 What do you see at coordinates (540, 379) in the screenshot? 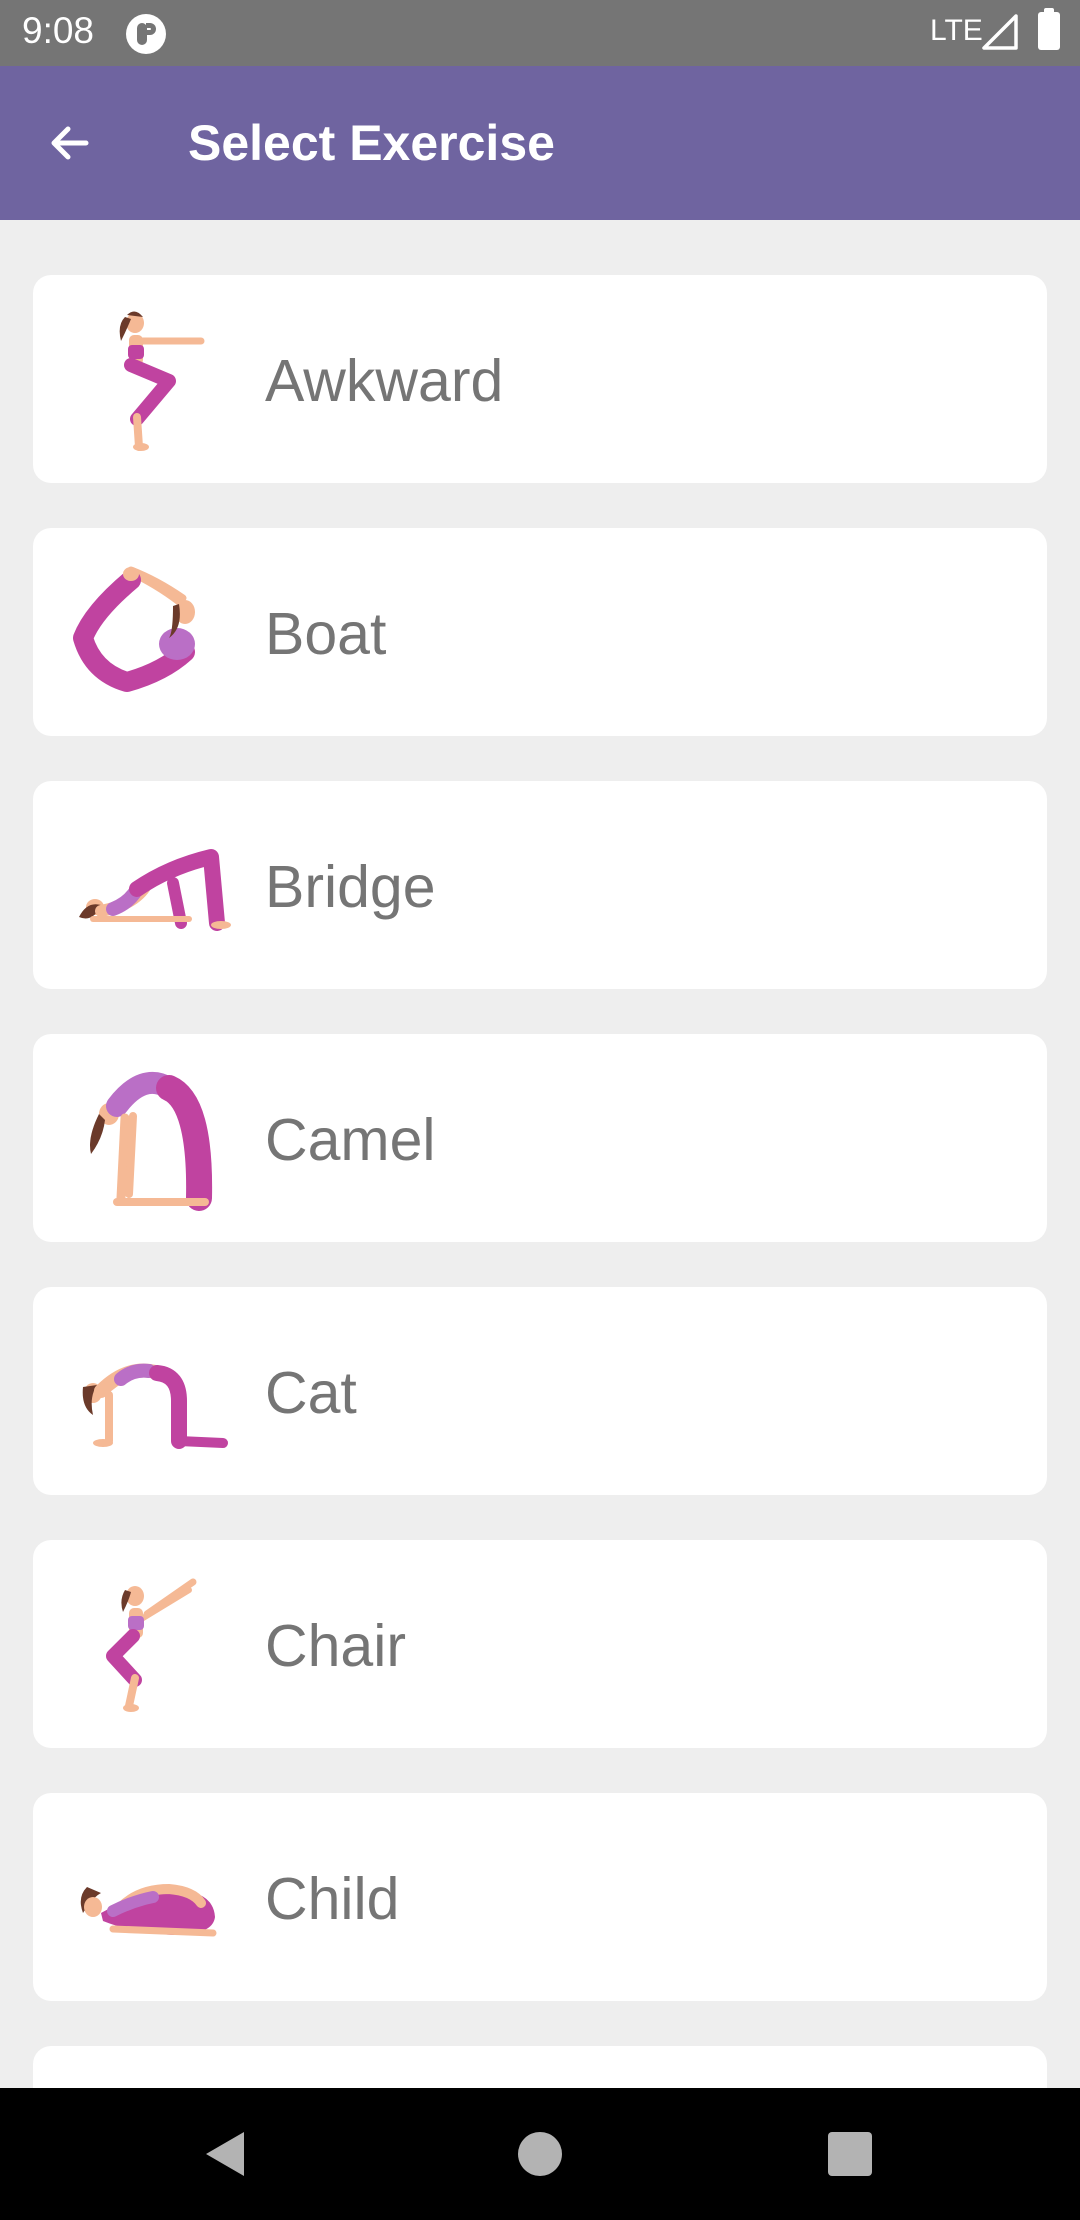
I see `exercise-card-awkward: Awkward` at bounding box center [540, 379].